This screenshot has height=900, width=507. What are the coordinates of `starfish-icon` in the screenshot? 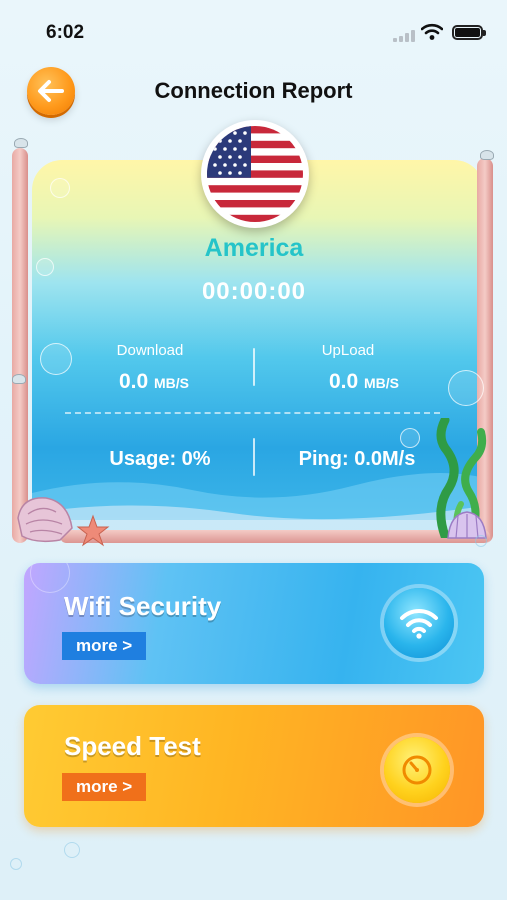 It's located at (93, 530).